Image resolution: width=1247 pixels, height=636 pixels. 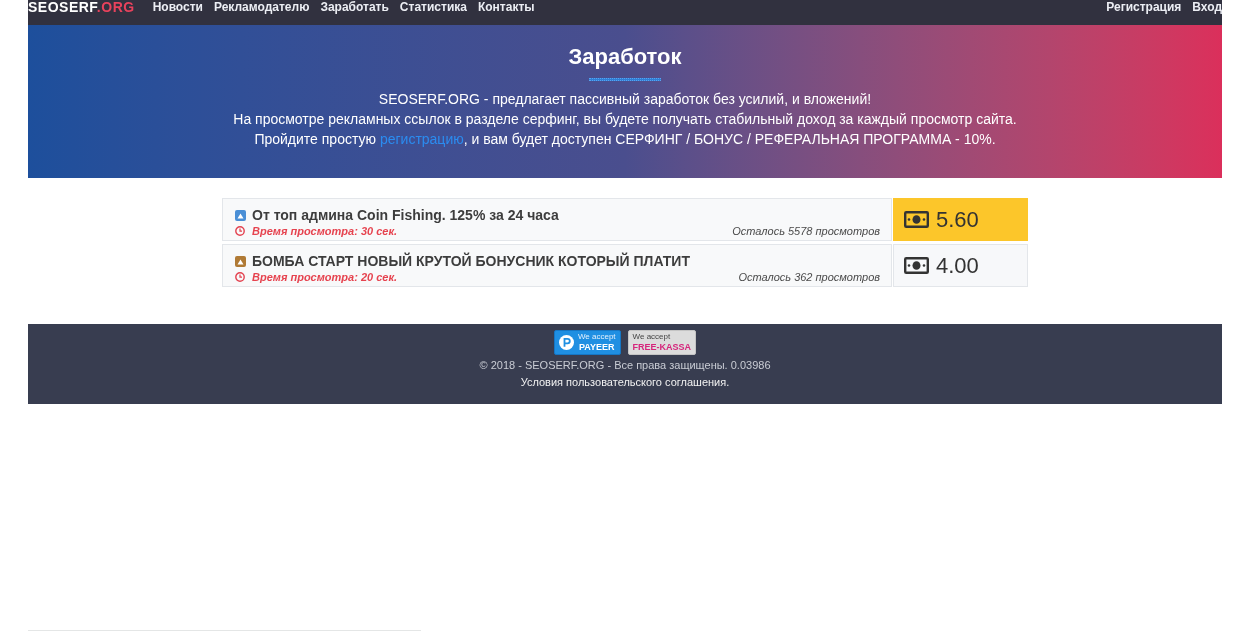 I want to click on intro-text: На просмотре рекламных ссылок в разделе серфинг, вы будете получать стабильный доход за каждый просмотр сайта., so click(x=625, y=119).